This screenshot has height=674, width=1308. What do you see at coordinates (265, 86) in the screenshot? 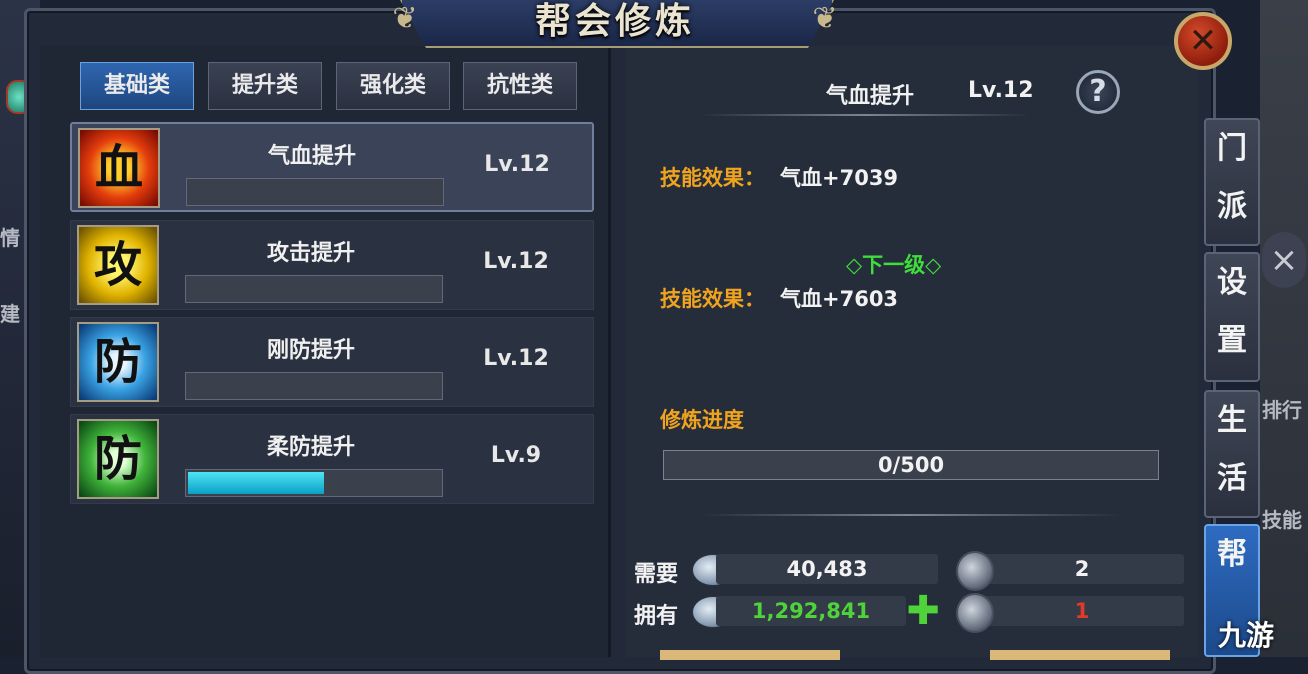
I see `tab-improve: 提升类` at bounding box center [265, 86].